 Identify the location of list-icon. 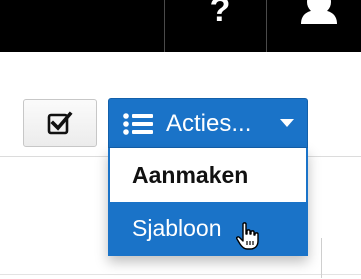
(138, 124).